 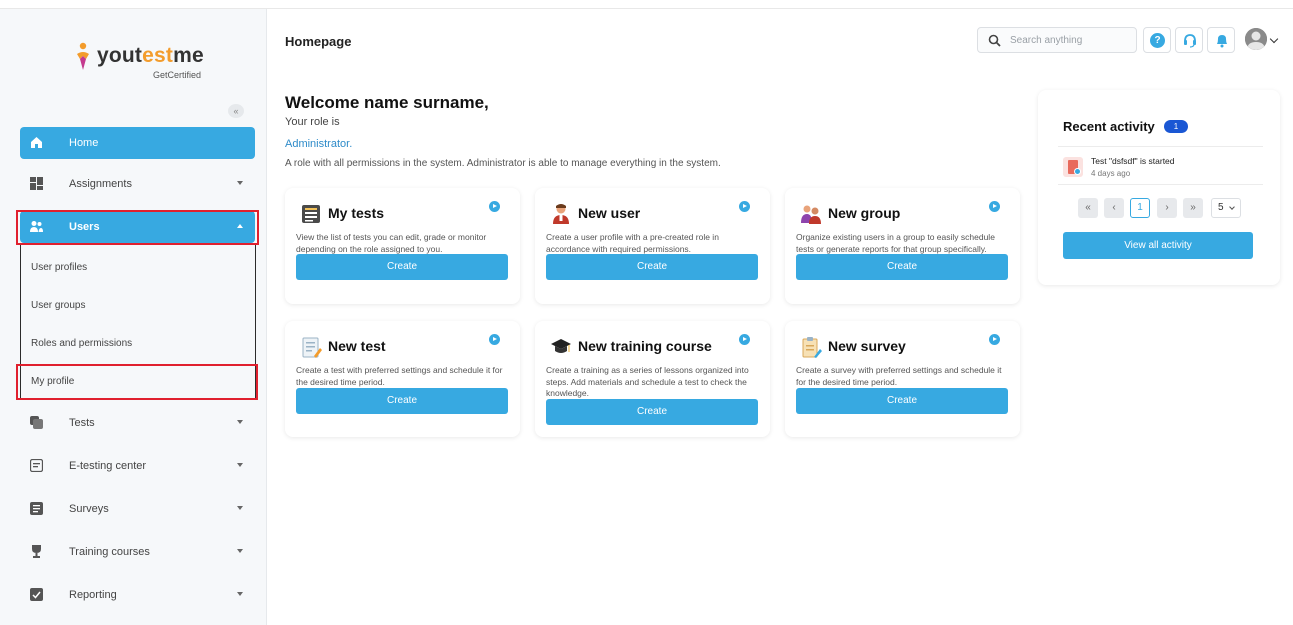 What do you see at coordinates (1088, 208) in the screenshot?
I see `first-page-button: «` at bounding box center [1088, 208].